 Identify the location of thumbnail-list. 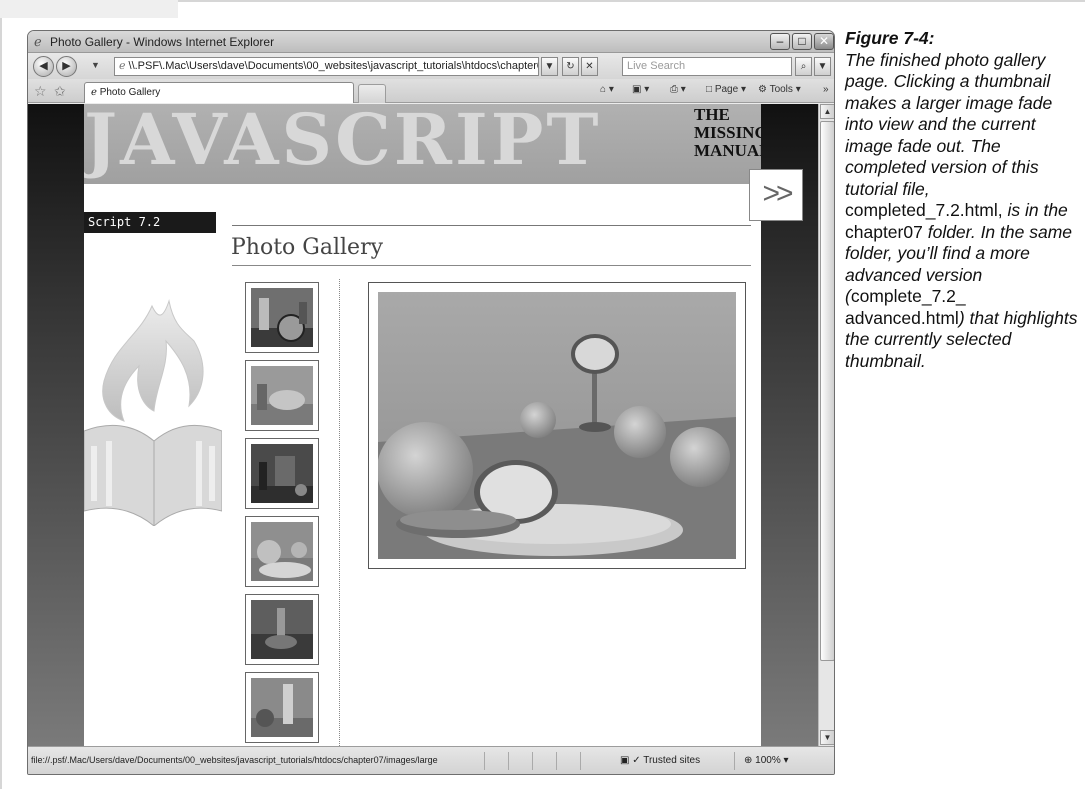
(282, 514).